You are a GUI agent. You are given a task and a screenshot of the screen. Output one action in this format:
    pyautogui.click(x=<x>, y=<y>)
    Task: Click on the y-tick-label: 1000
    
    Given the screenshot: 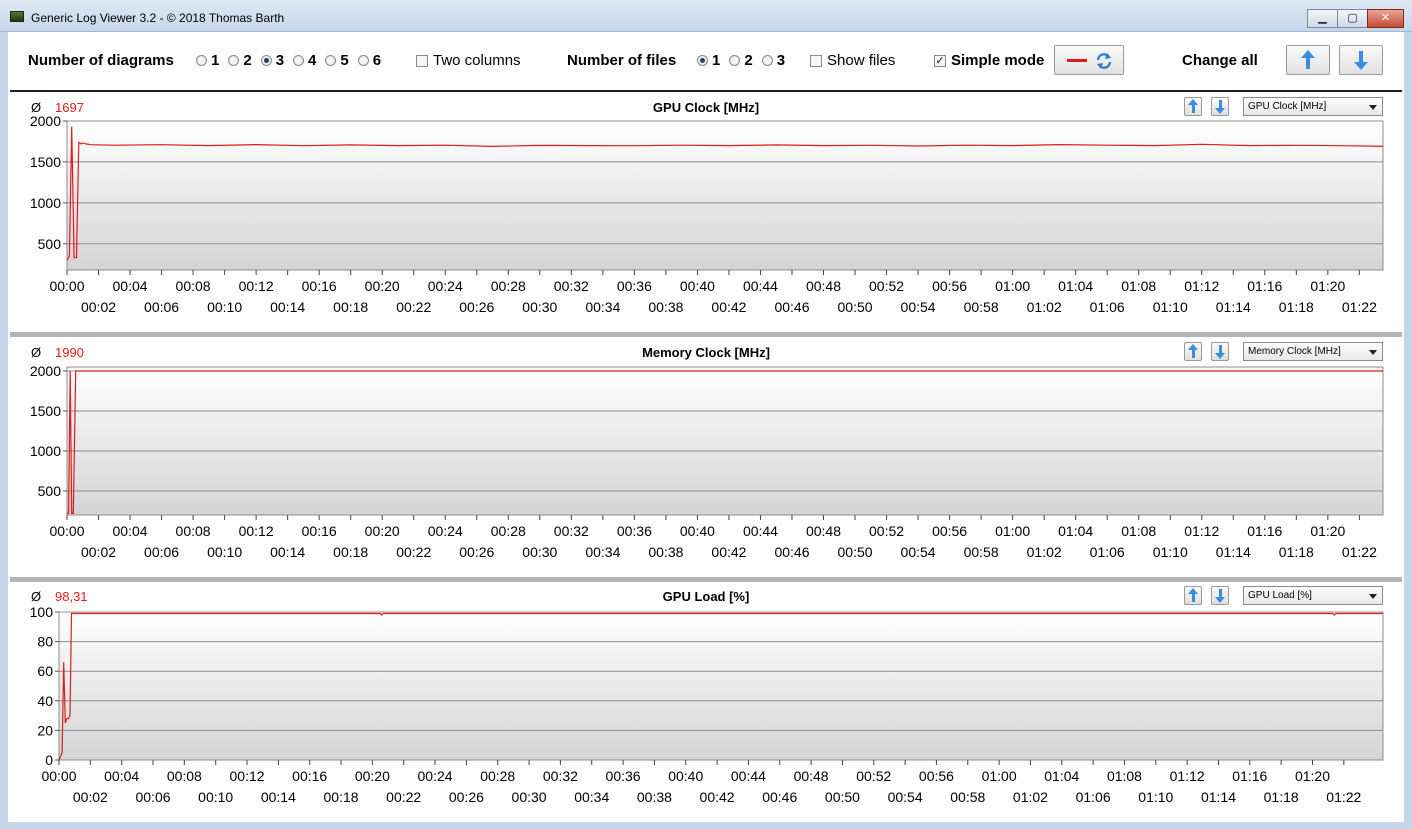 What is the action you would take?
    pyautogui.click(x=45, y=451)
    